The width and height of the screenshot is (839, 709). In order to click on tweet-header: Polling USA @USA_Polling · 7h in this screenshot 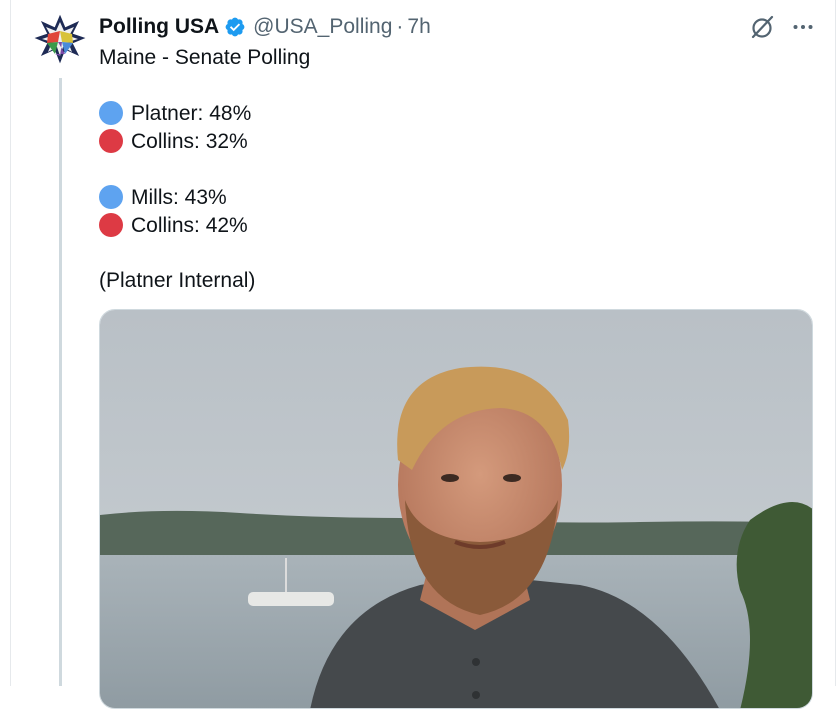, I will do `click(265, 27)`.